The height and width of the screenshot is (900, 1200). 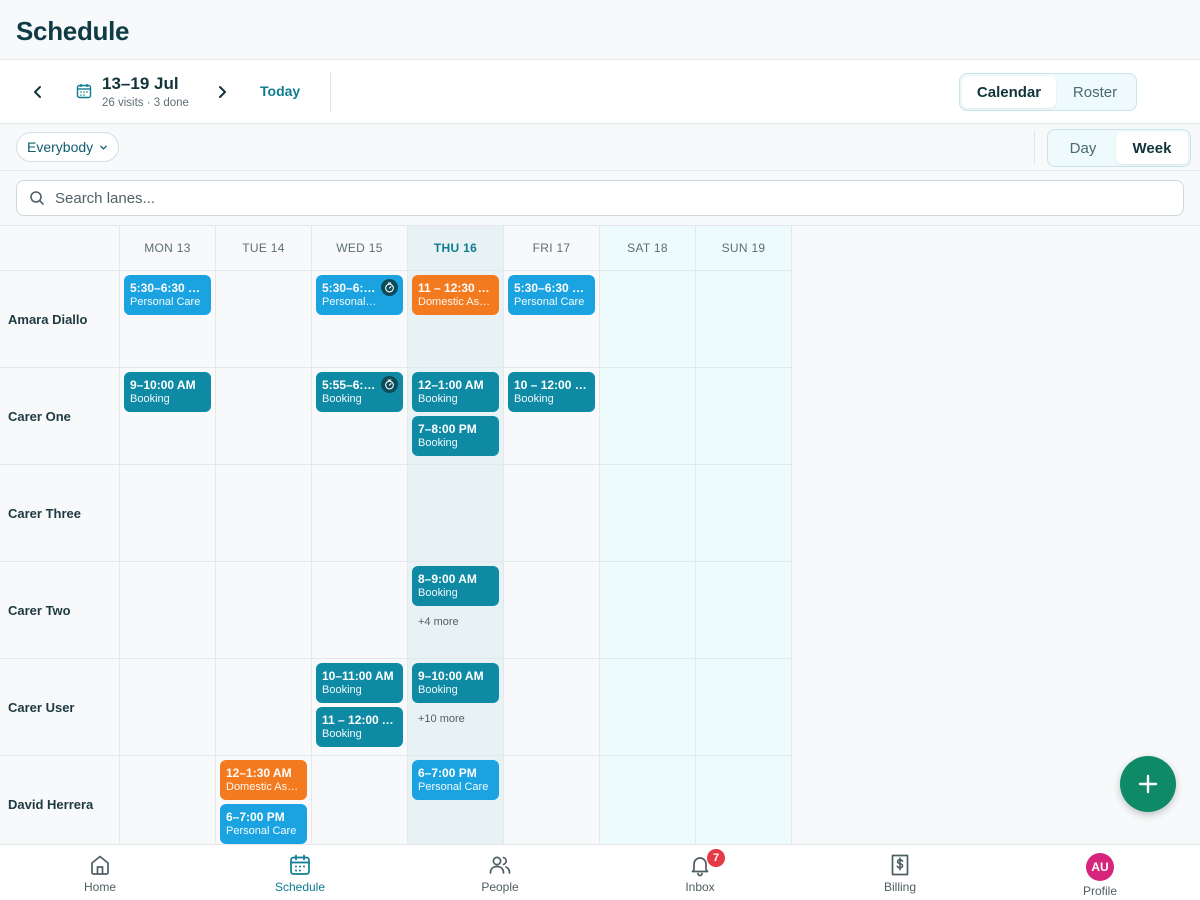 I want to click on visit-card: 12–1:30 AMDomestic Assistance, so click(x=263, y=780).